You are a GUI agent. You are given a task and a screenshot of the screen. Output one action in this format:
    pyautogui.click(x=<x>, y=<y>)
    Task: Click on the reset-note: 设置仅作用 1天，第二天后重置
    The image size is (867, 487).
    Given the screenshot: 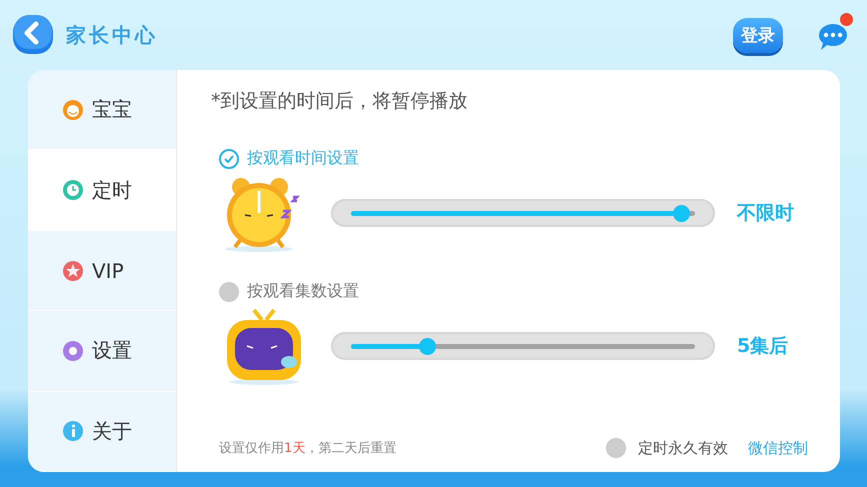 What is the action you would take?
    pyautogui.click(x=308, y=448)
    